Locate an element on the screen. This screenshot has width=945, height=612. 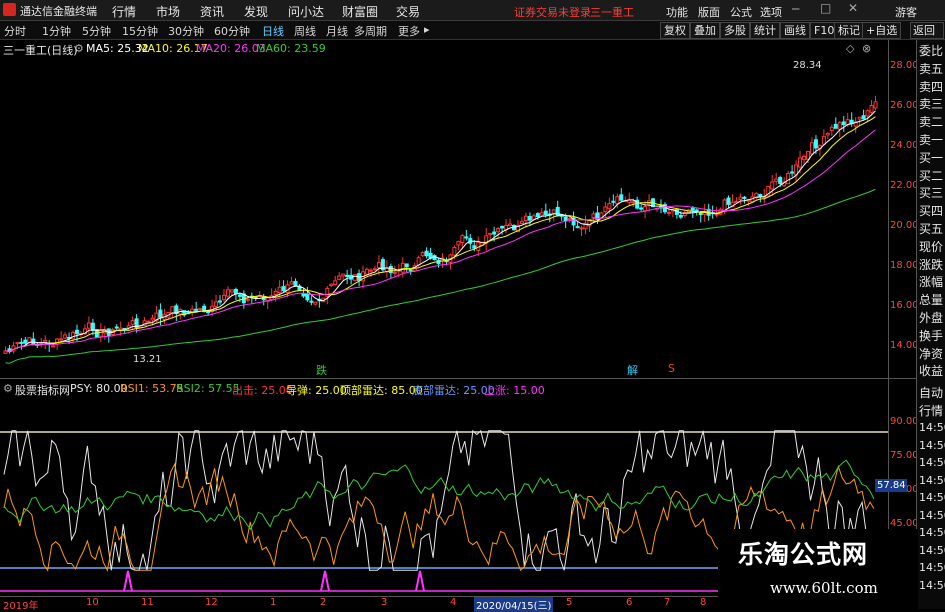
login-status: 证券交易未登录 is located at coordinates (552, 12).